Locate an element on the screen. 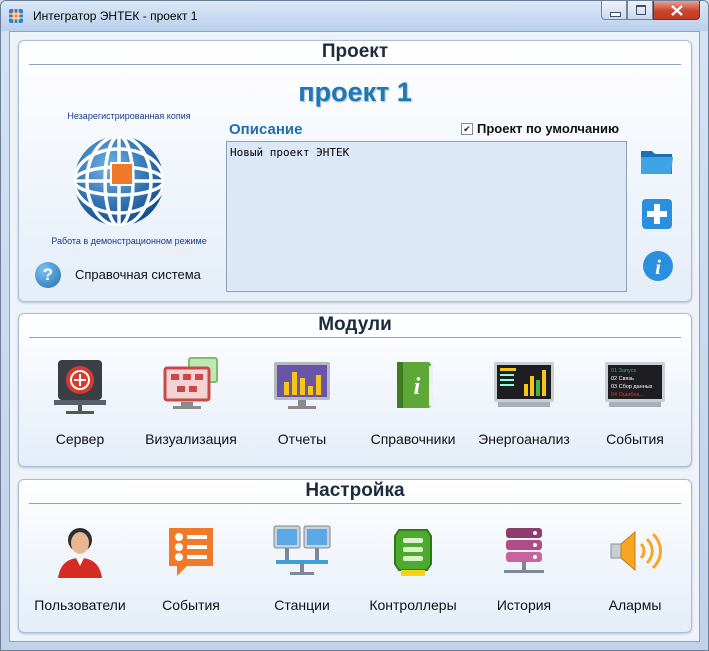 The height and width of the screenshot is (651, 709). unregistered-copy-label: Незарегистрированная копия is located at coordinates (129, 116).